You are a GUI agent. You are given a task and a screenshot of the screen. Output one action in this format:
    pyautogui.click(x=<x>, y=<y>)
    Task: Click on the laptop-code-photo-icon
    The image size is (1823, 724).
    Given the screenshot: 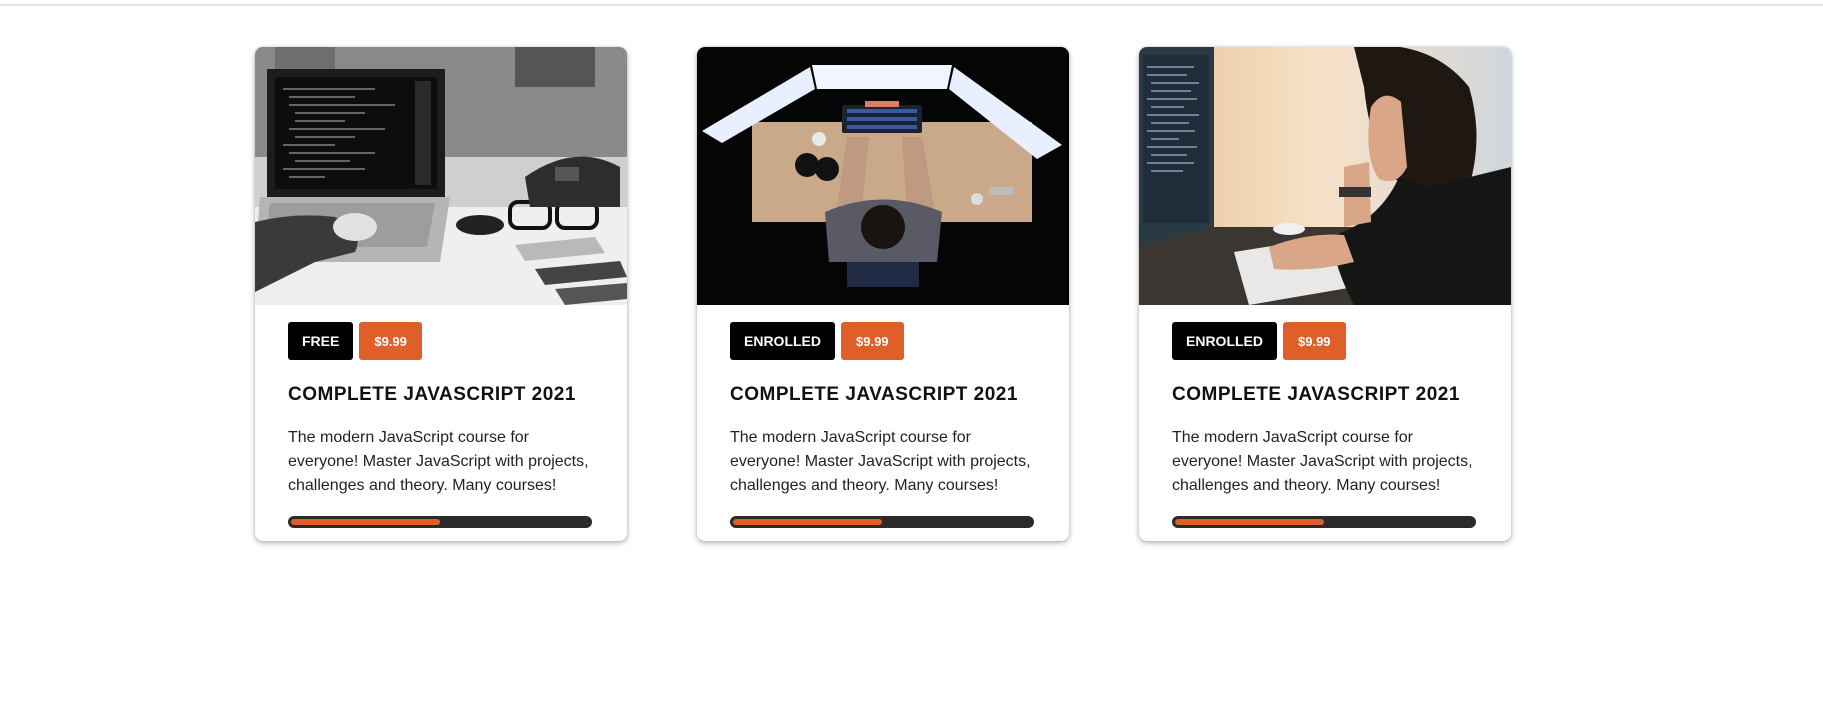 What is the action you would take?
    pyautogui.click(x=441, y=176)
    